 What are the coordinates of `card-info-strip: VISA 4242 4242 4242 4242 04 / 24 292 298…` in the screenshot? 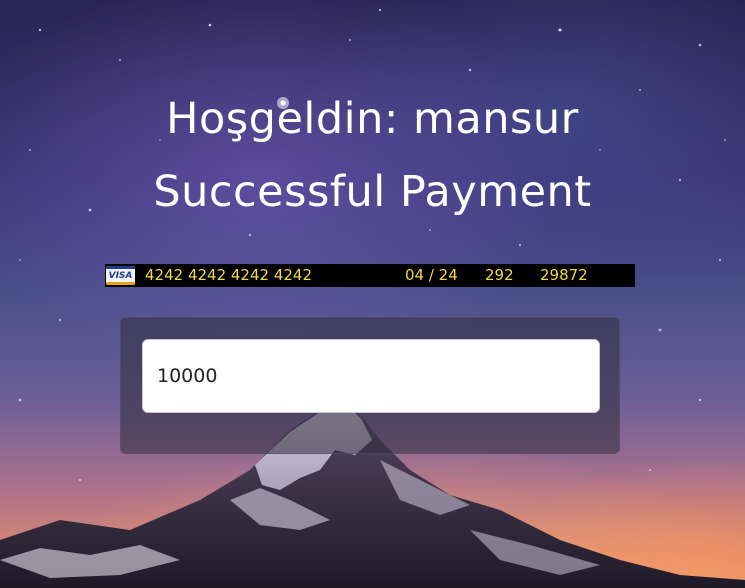 It's located at (370, 275).